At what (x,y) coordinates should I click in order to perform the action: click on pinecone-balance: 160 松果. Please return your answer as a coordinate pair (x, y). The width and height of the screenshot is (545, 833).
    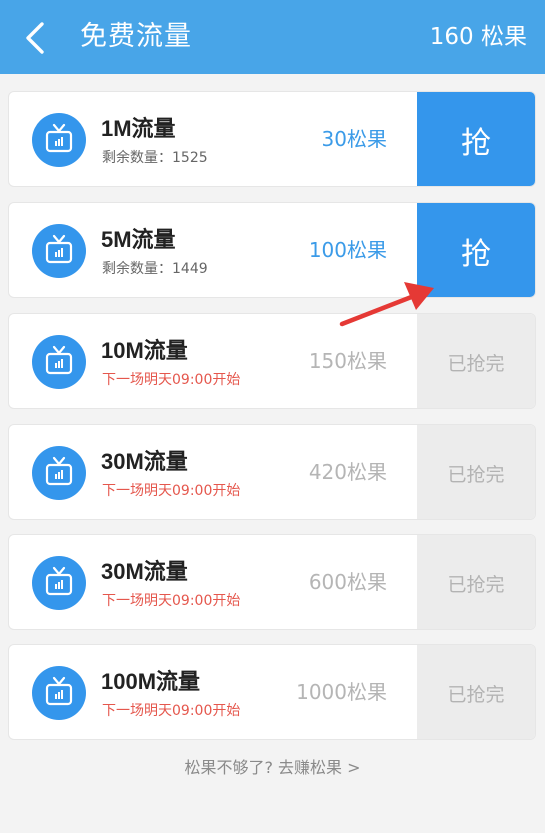
    Looking at the image, I should click on (478, 37).